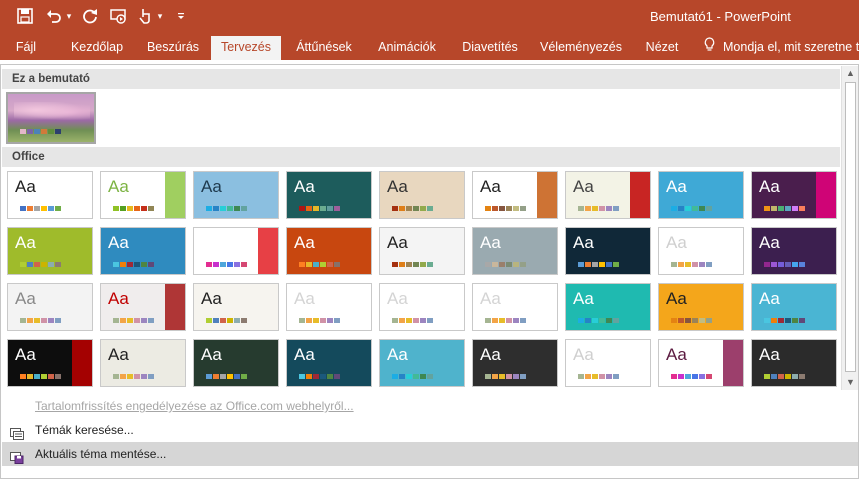 This screenshot has height=479, width=859. I want to click on tab-transitions: Áttűnések, so click(324, 47).